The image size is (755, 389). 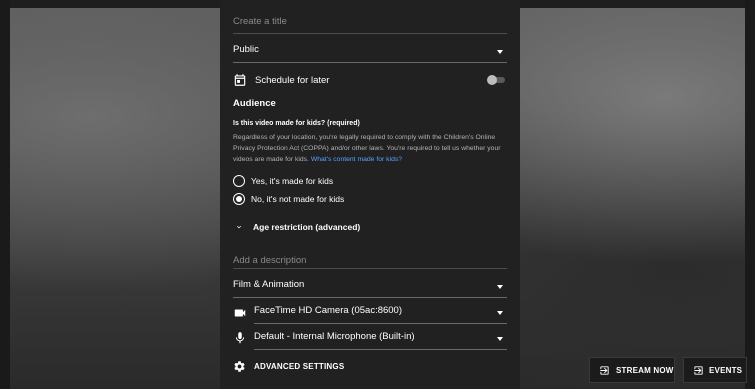 I want to click on events-button: EVENTS, so click(x=715, y=370).